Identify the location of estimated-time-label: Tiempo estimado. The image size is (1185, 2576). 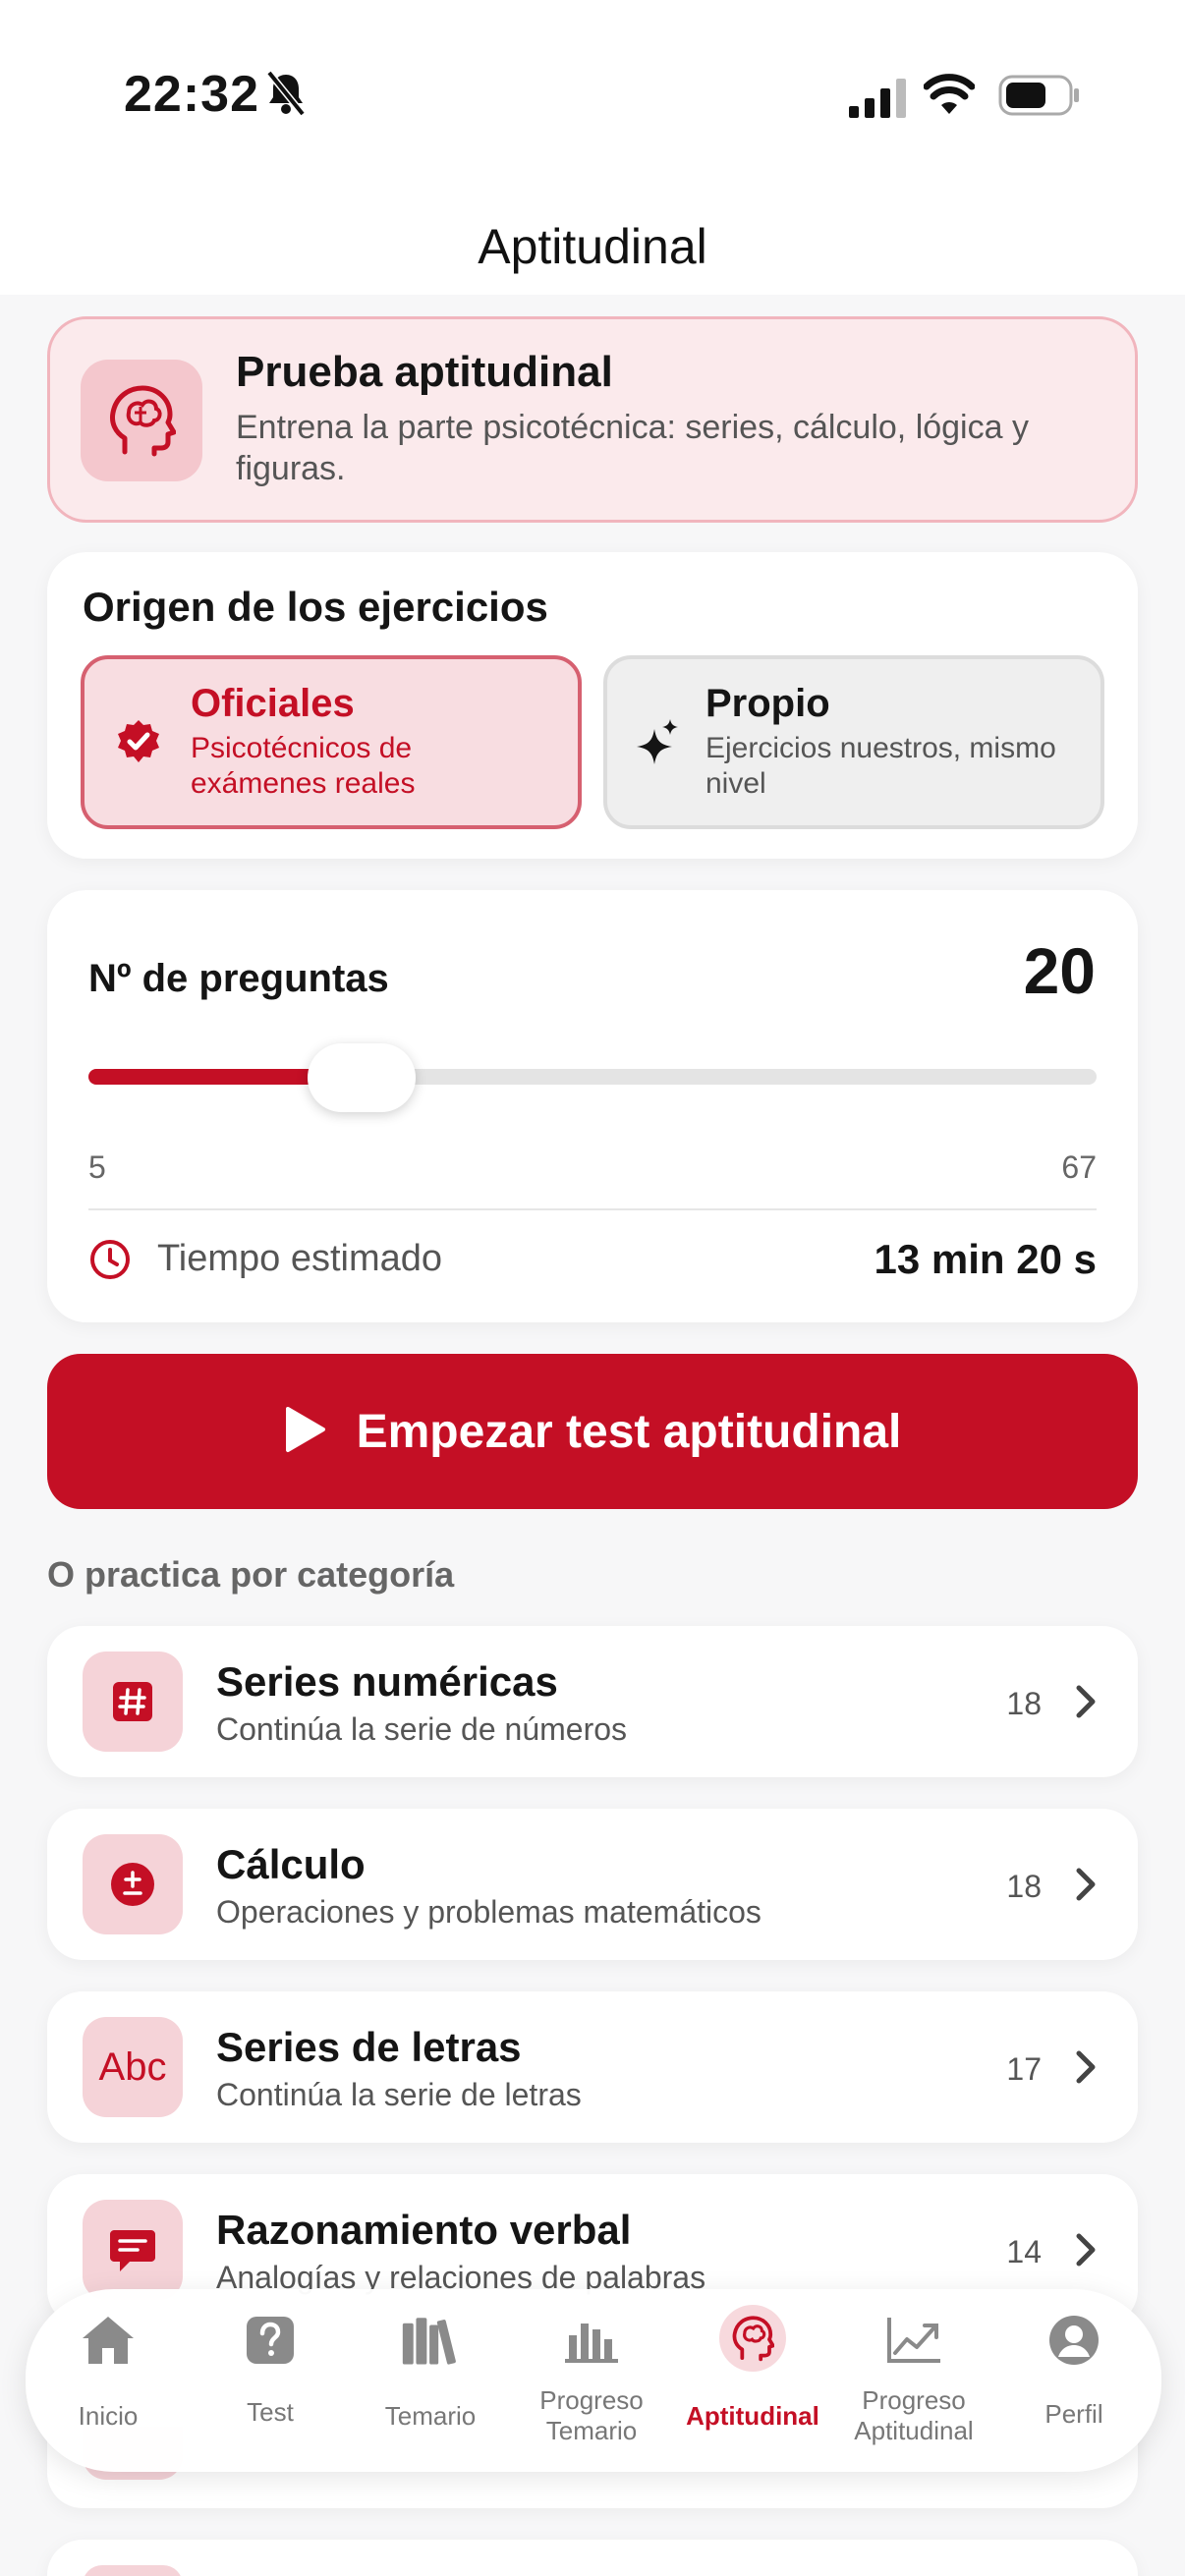
(300, 1258).